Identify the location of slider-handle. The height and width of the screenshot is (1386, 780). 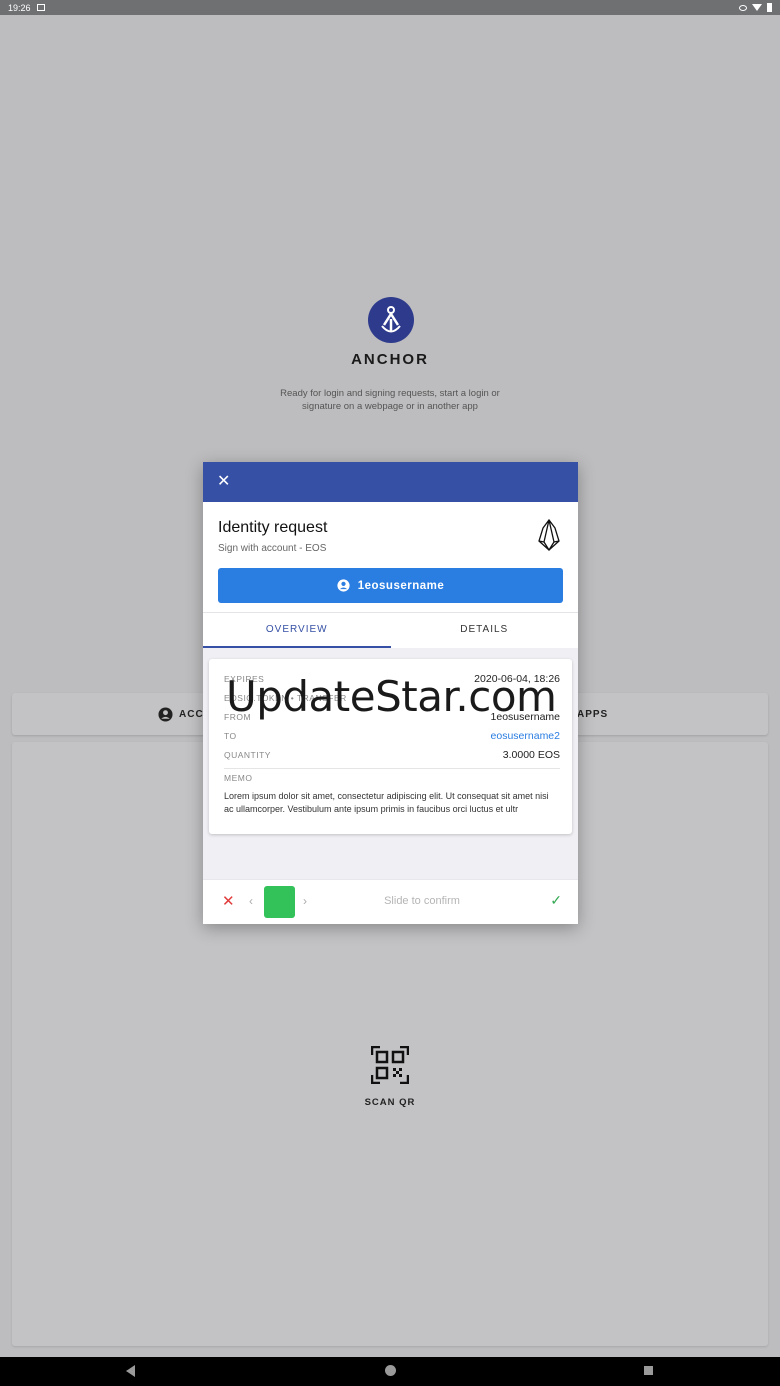
(279, 902).